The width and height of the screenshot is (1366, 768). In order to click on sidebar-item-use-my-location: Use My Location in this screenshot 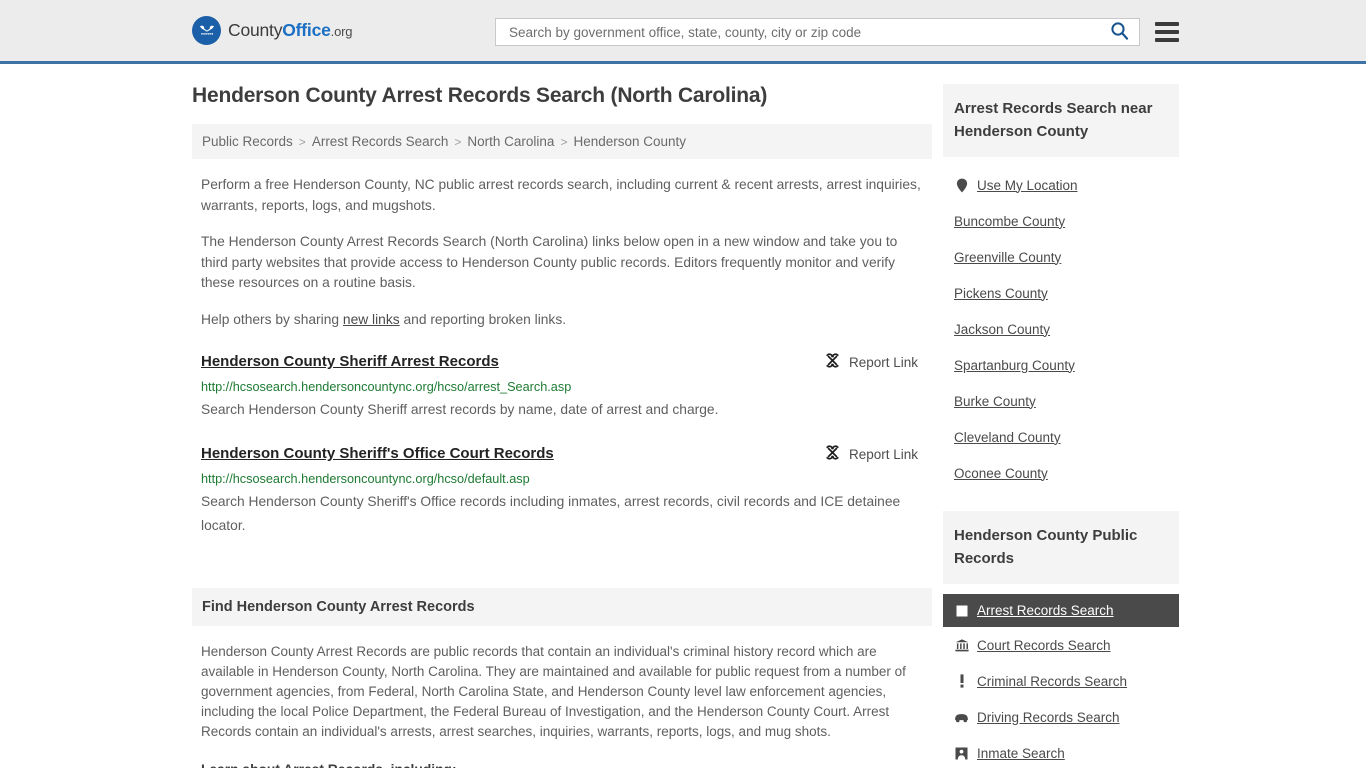, I will do `click(1061, 185)`.